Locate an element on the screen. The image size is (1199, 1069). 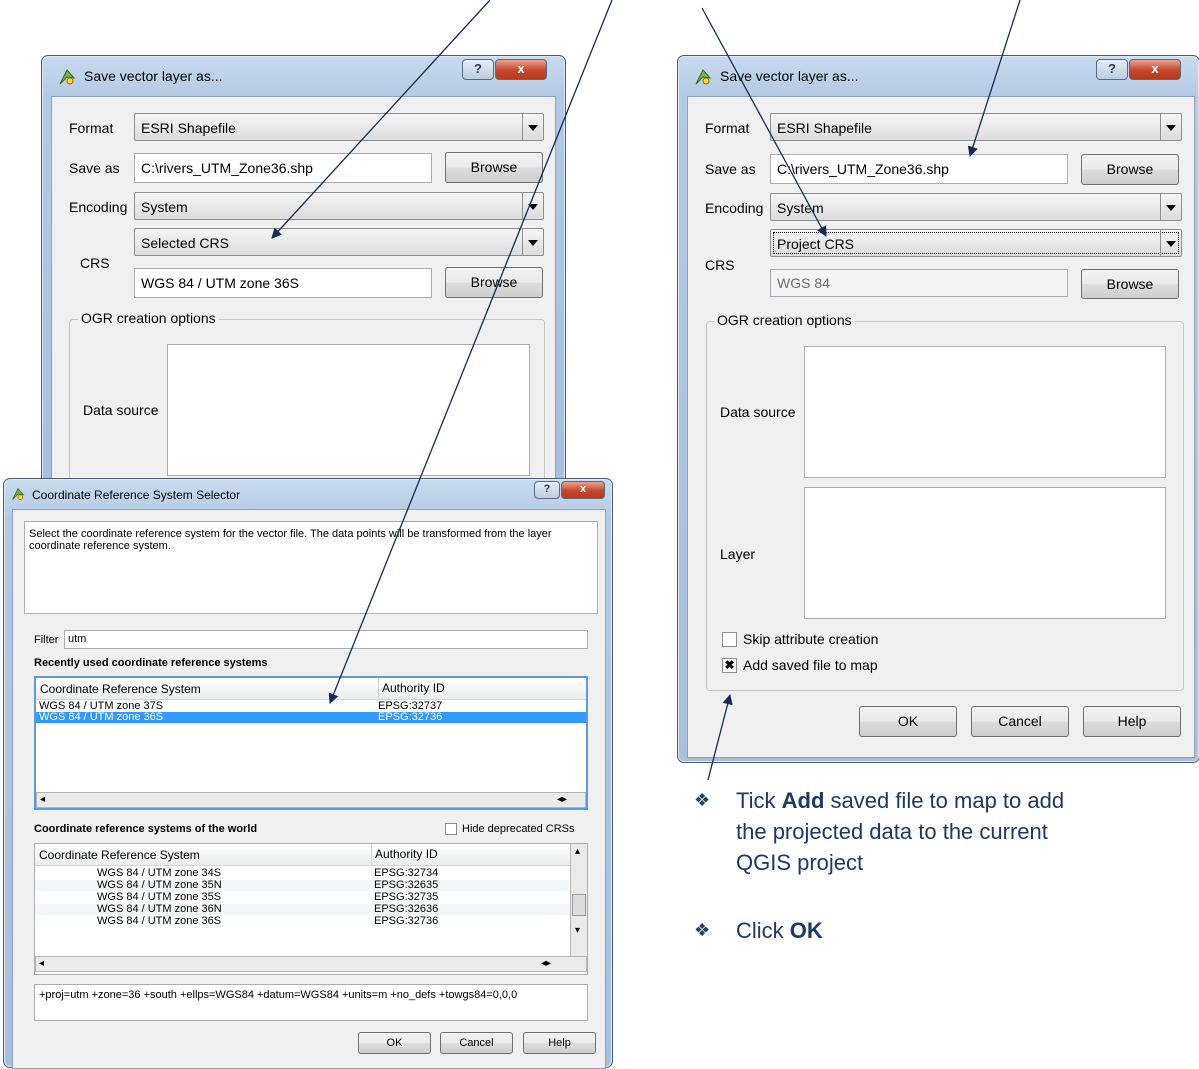
crs-world-row-crs: WGS 84 / UTM zone 36N is located at coordinates (159, 909).